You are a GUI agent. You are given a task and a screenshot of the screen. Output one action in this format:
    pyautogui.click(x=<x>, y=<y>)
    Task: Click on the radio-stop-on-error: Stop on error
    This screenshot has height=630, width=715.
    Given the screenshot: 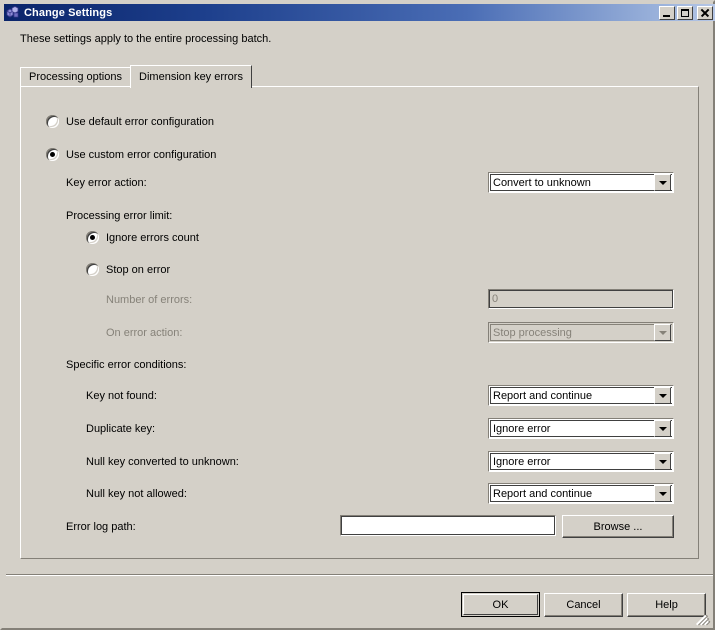 What is the action you would take?
    pyautogui.click(x=128, y=269)
    